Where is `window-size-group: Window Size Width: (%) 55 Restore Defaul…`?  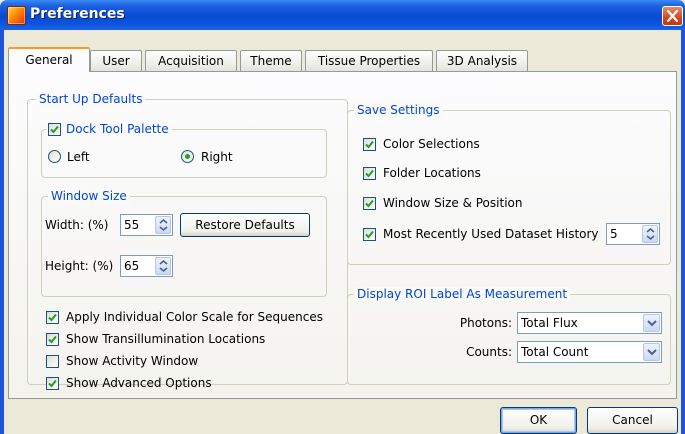
window-size-group: Window Size Width: (%) 55 Restore Defaul… is located at coordinates (184, 243).